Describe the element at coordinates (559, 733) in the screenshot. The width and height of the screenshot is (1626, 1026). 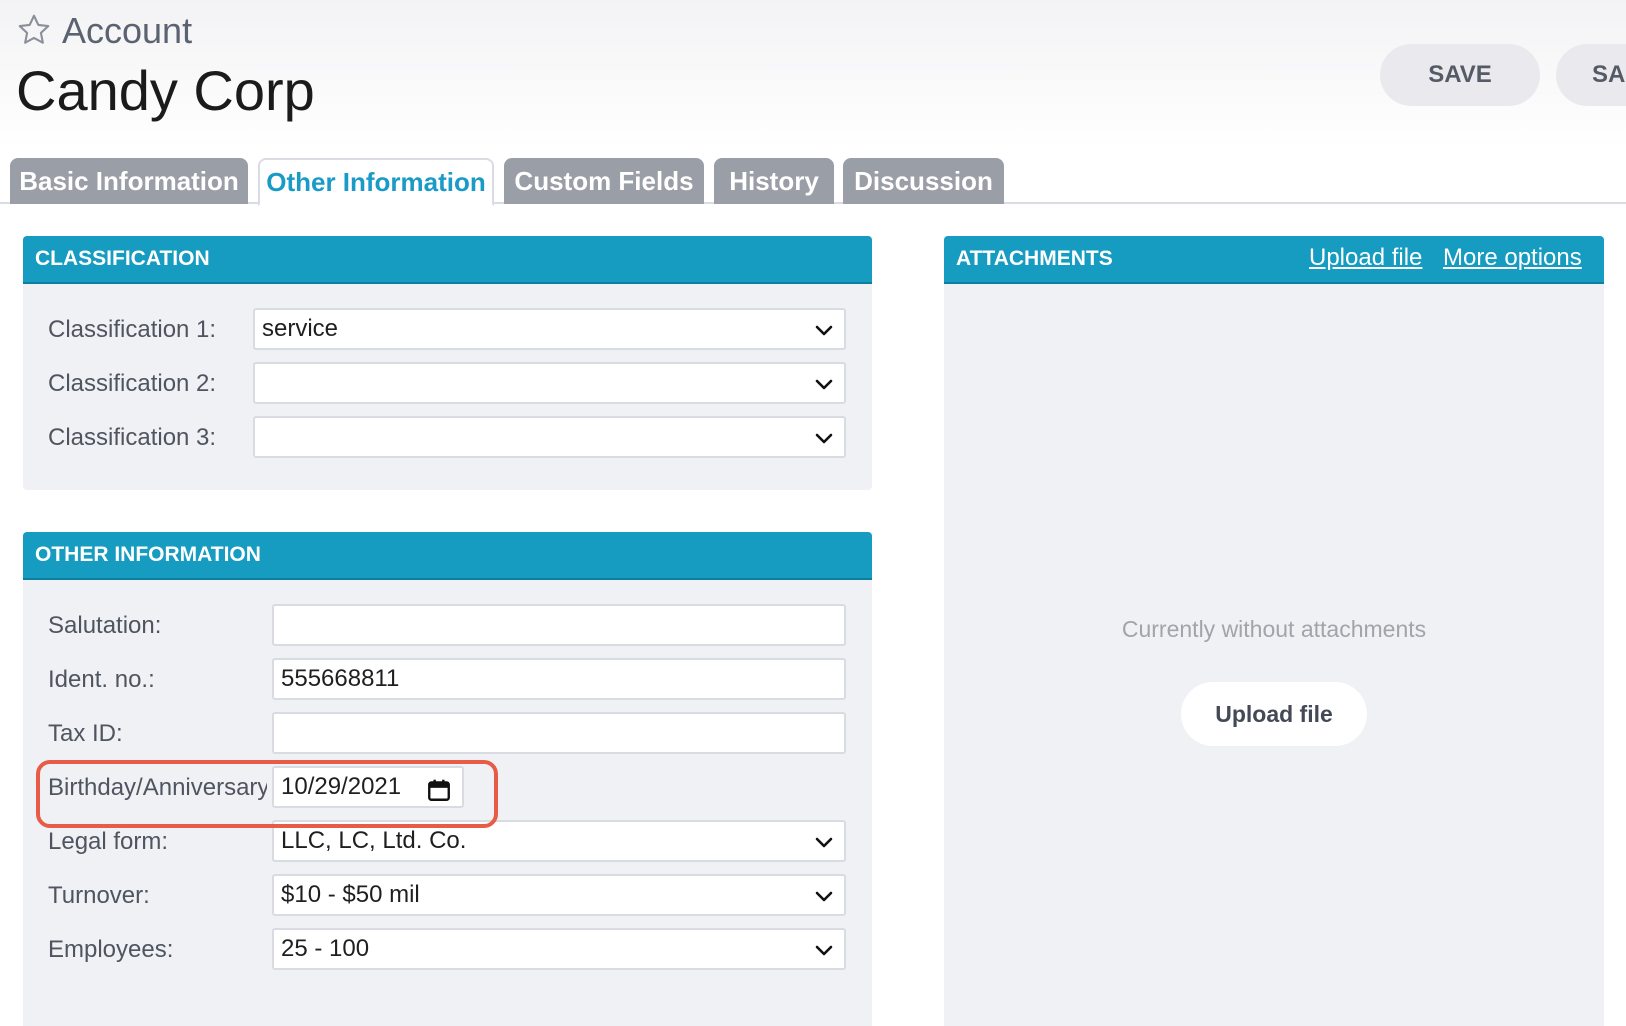
I see `tax-id-input` at that location.